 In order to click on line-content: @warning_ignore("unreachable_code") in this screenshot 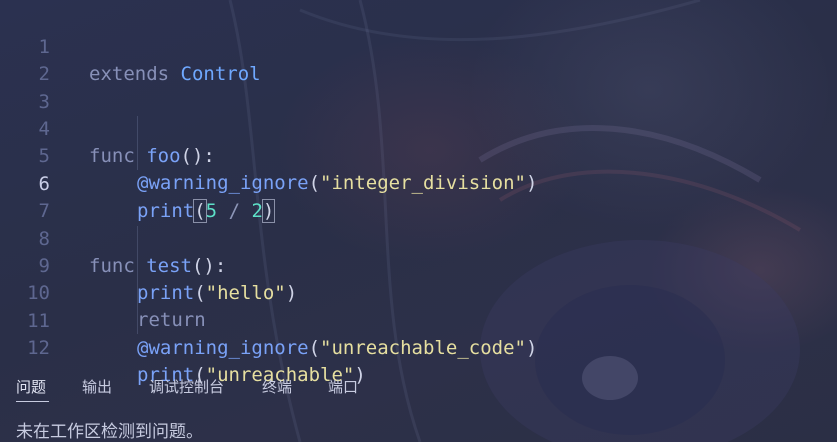, I will do `click(337, 348)`.